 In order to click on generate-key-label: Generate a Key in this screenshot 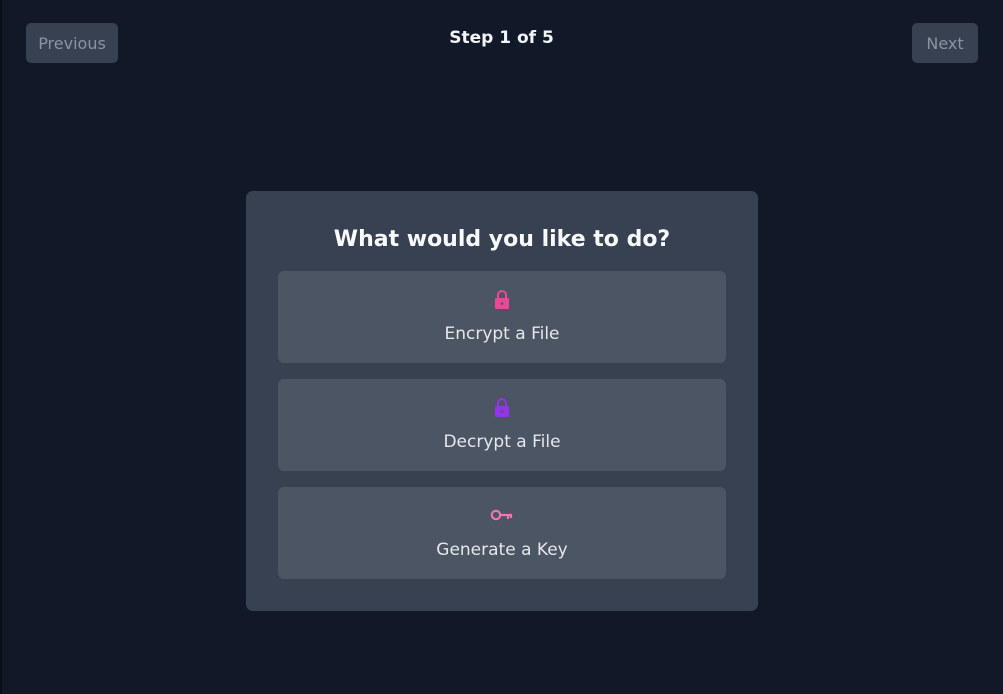, I will do `click(502, 550)`.